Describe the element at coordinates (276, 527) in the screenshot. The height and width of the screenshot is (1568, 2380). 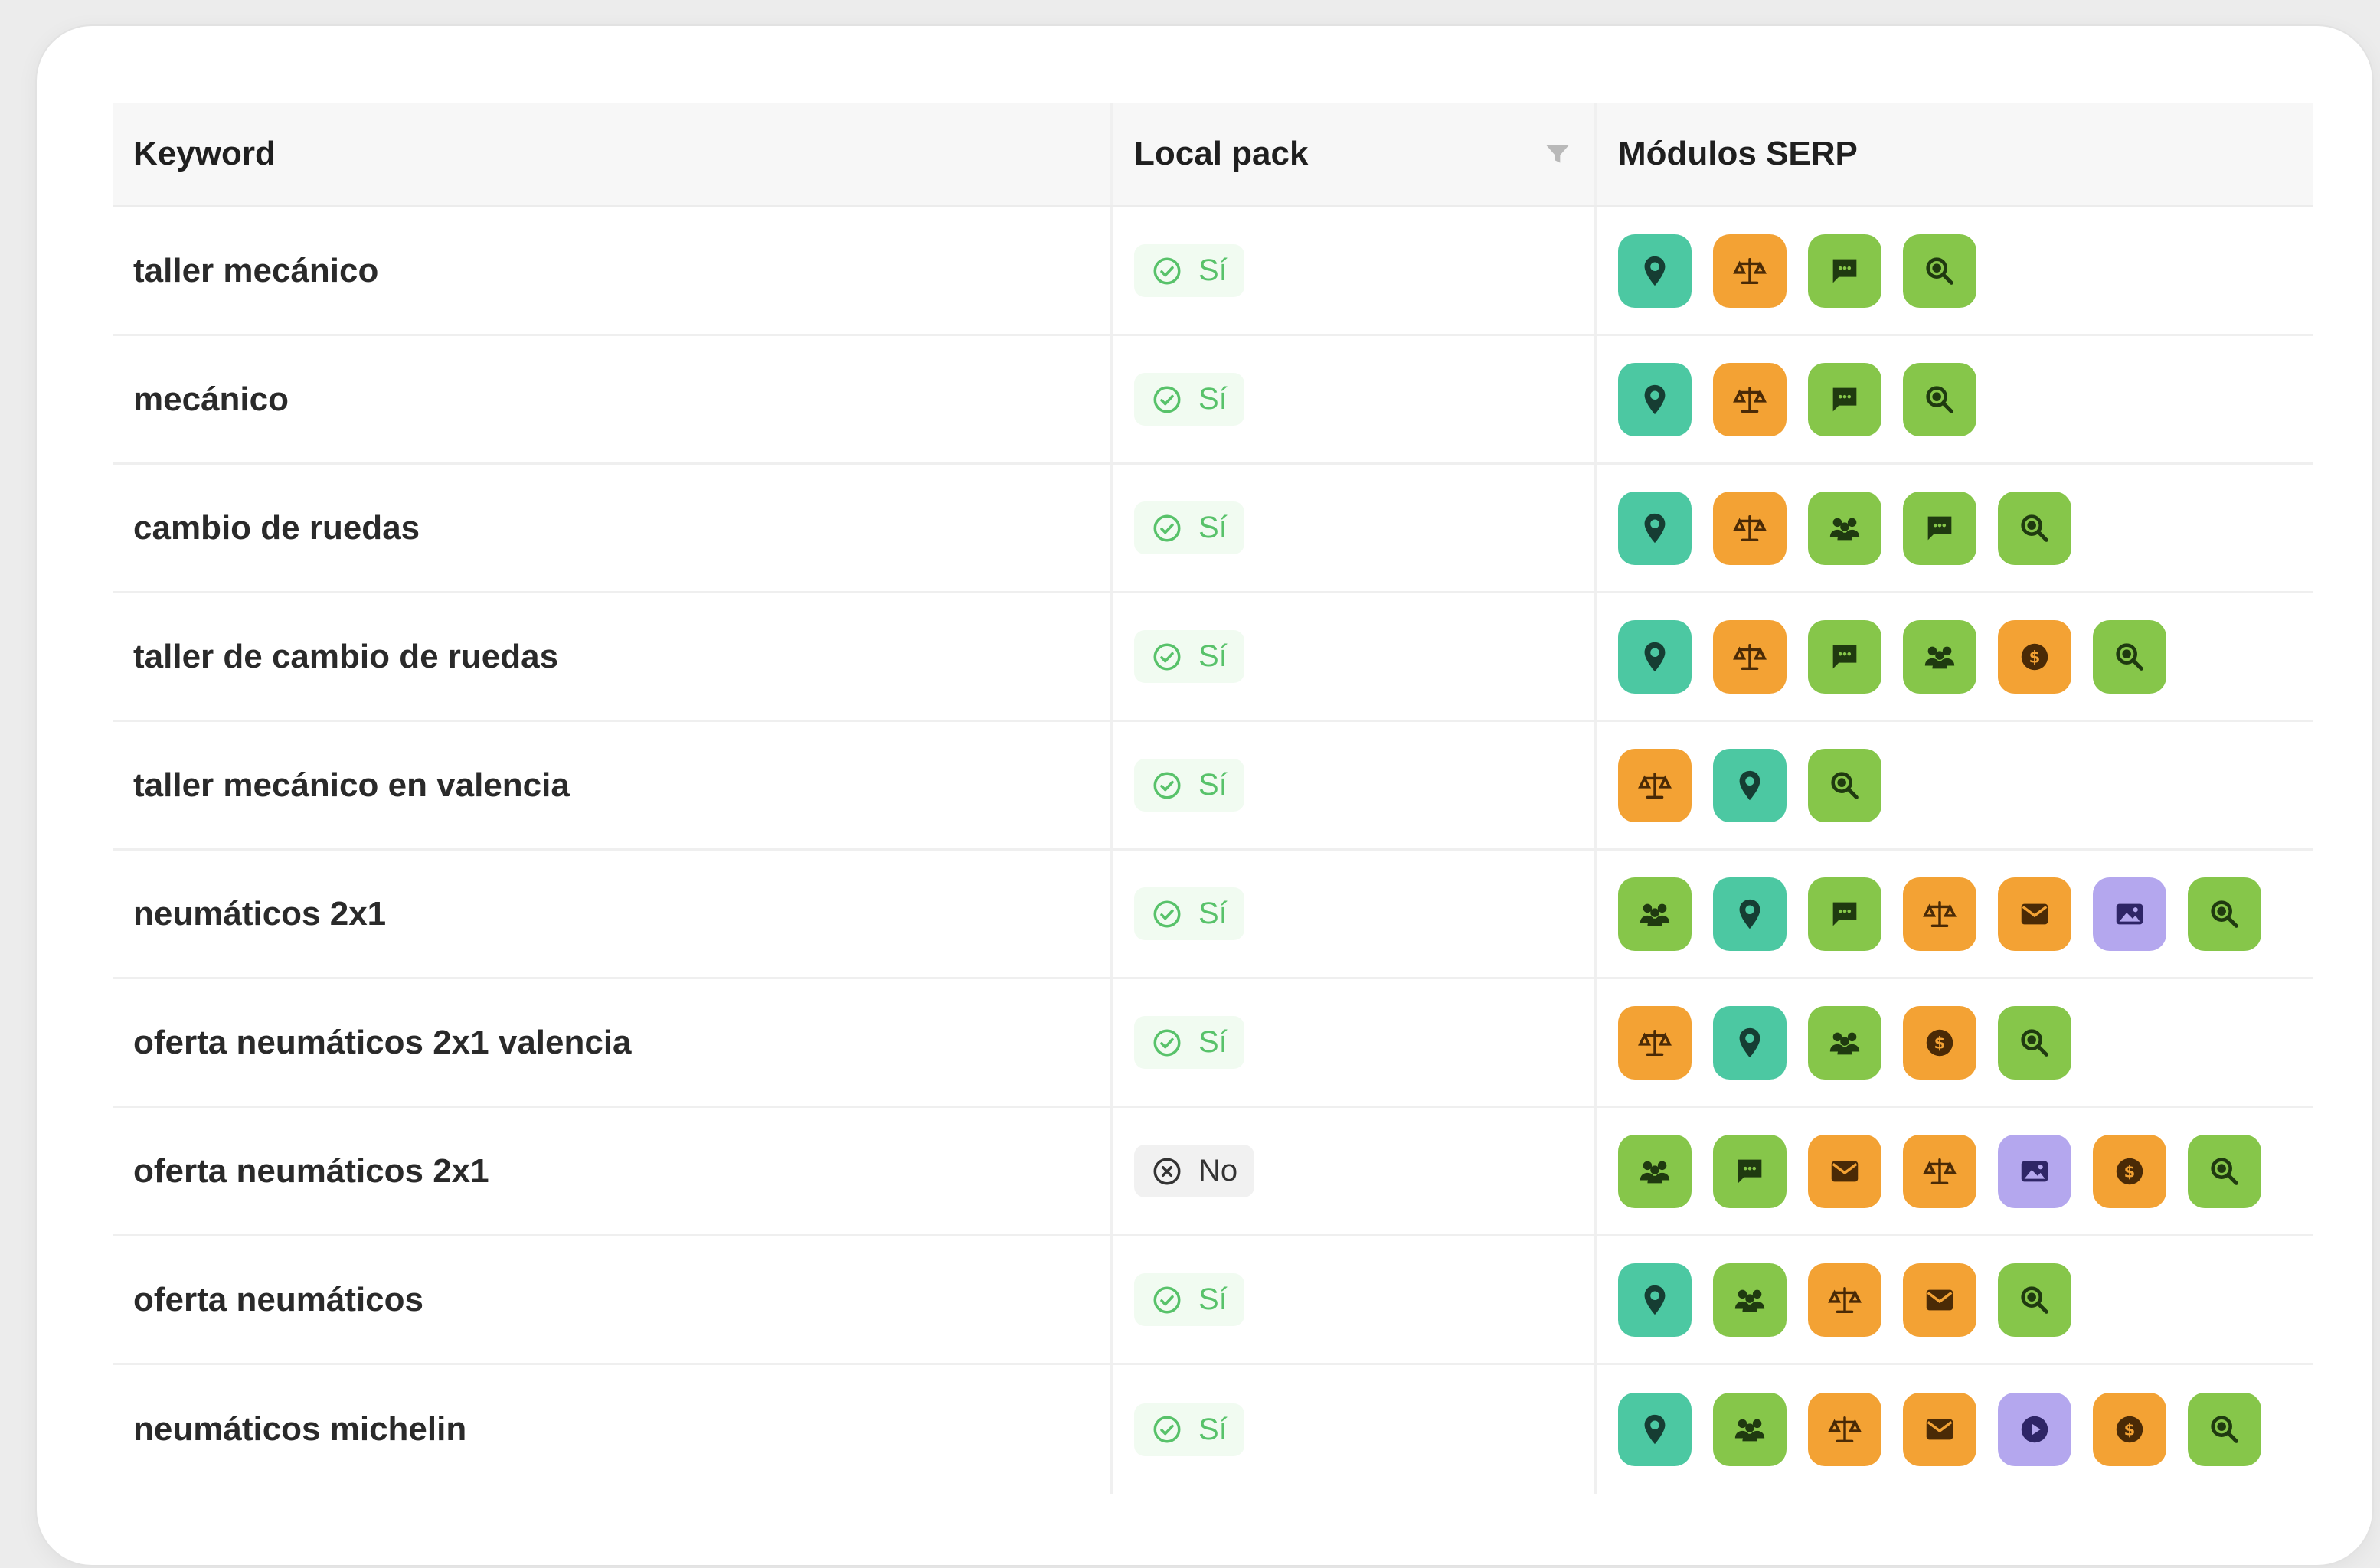
I see `keyword-text: cambio de ruedas` at that location.